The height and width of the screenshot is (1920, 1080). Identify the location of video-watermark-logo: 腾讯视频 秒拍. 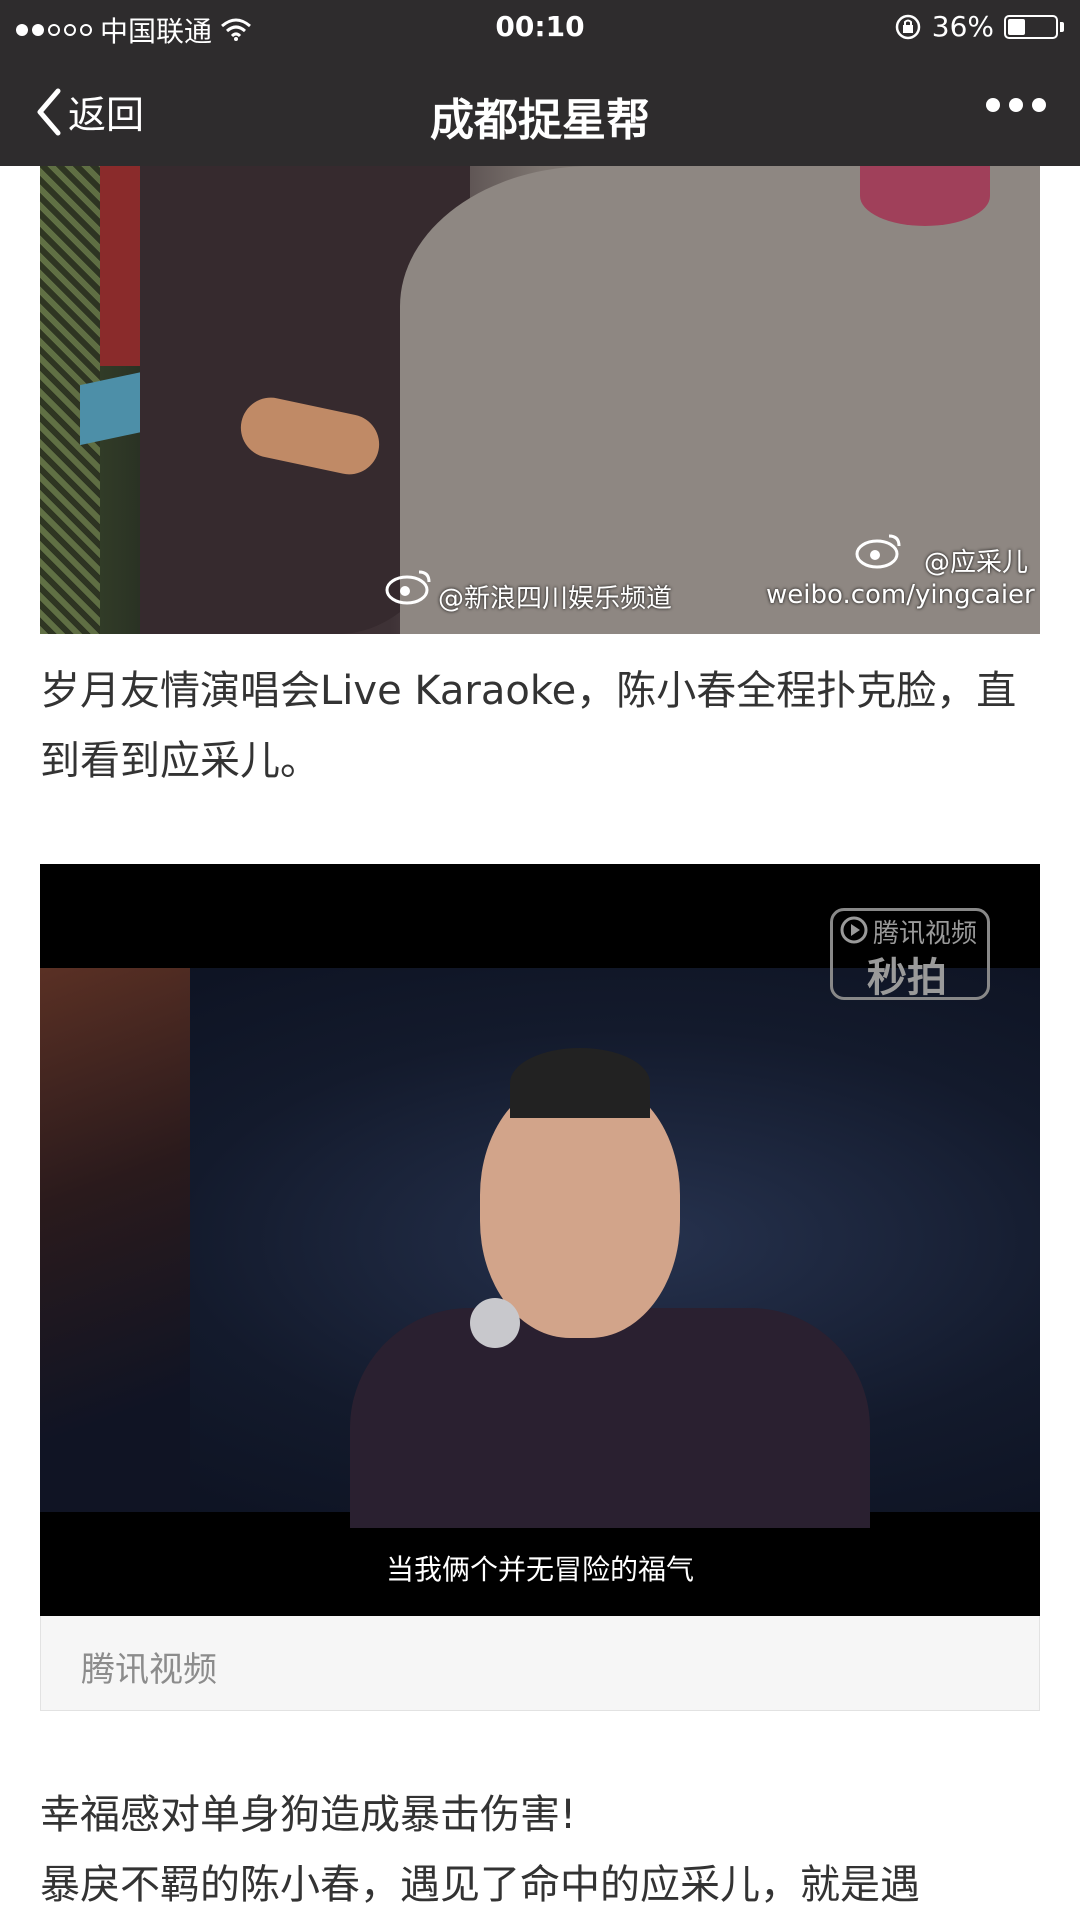
(910, 954).